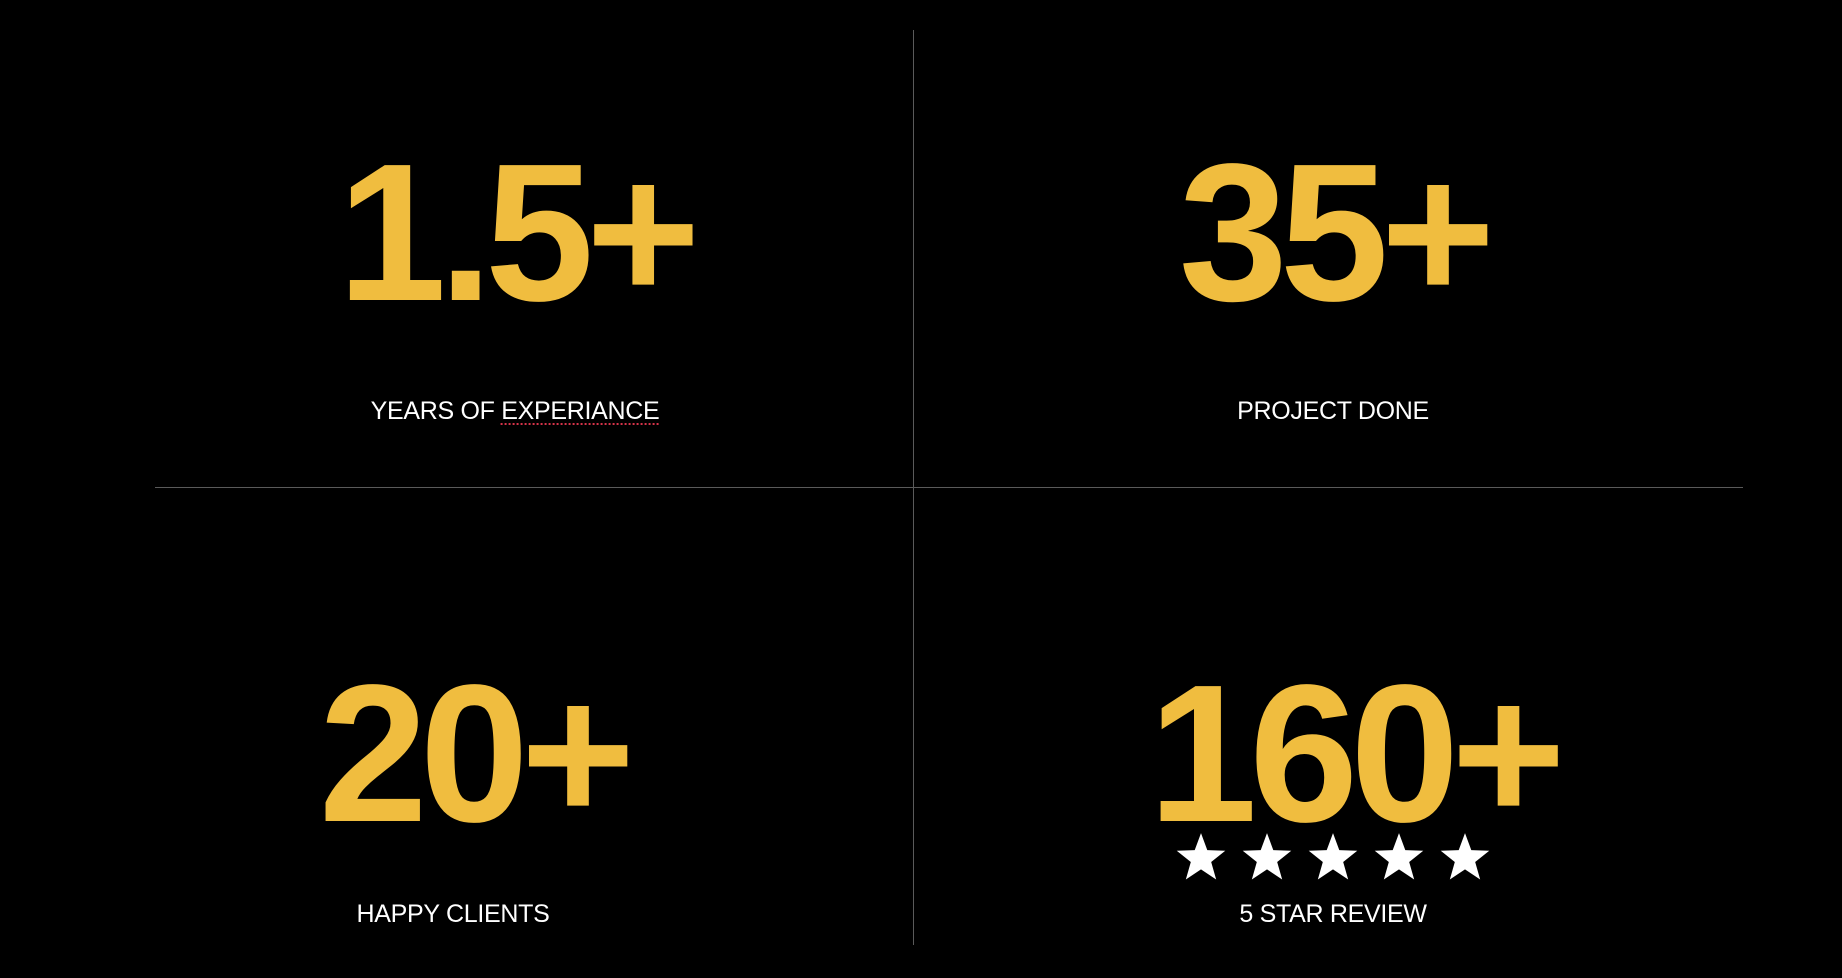 Image resolution: width=1842 pixels, height=978 pixels. I want to click on stat-value-reviews: 160+, so click(1356, 753).